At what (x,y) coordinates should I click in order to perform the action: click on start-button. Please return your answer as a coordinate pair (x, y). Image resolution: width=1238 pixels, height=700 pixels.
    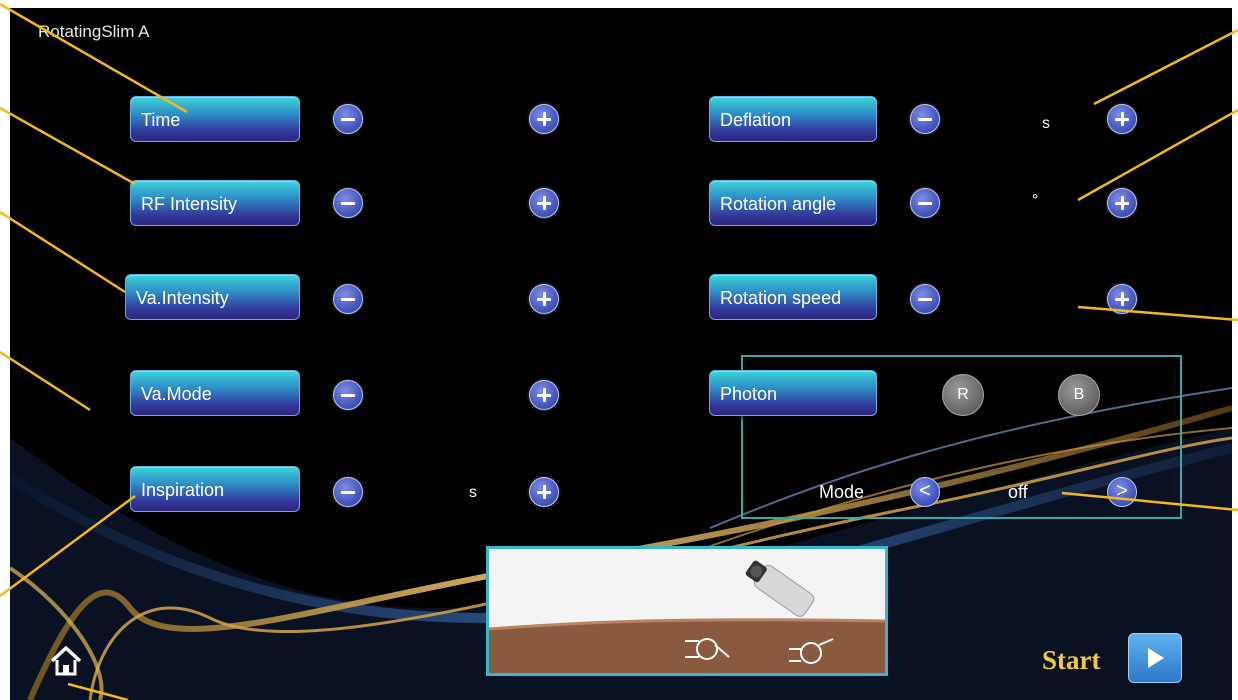
    Looking at the image, I should click on (1155, 658).